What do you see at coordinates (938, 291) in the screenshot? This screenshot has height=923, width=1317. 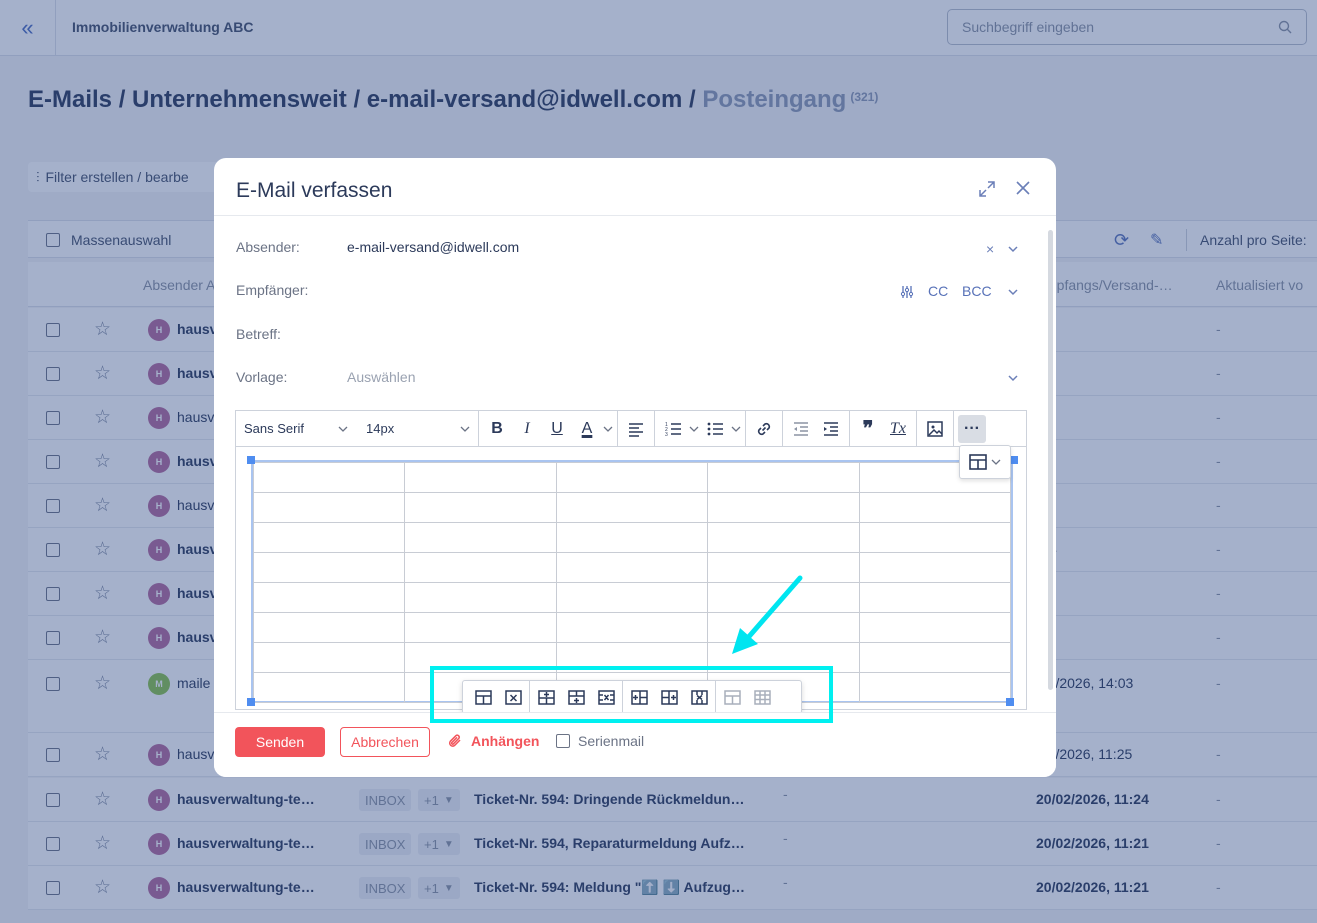 I see `cc-button: CC` at bounding box center [938, 291].